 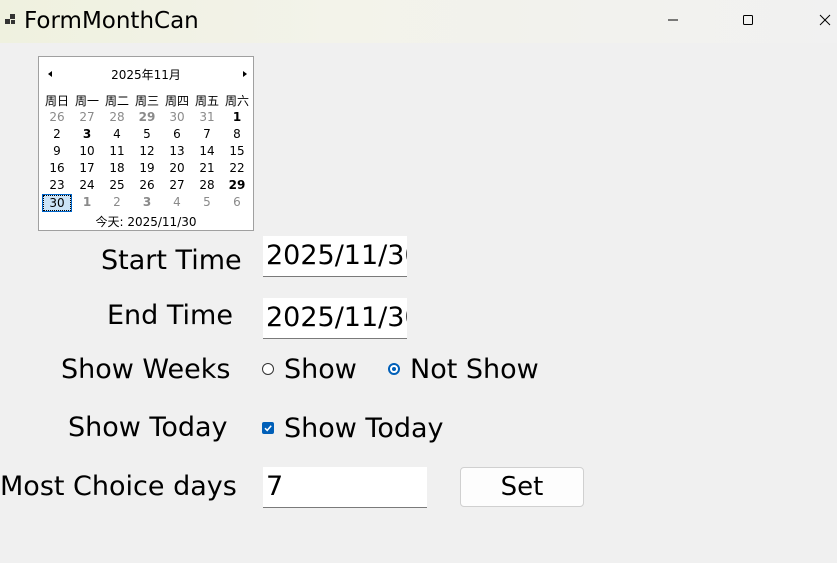 I want to click on calendar-day: 15, so click(x=237, y=151).